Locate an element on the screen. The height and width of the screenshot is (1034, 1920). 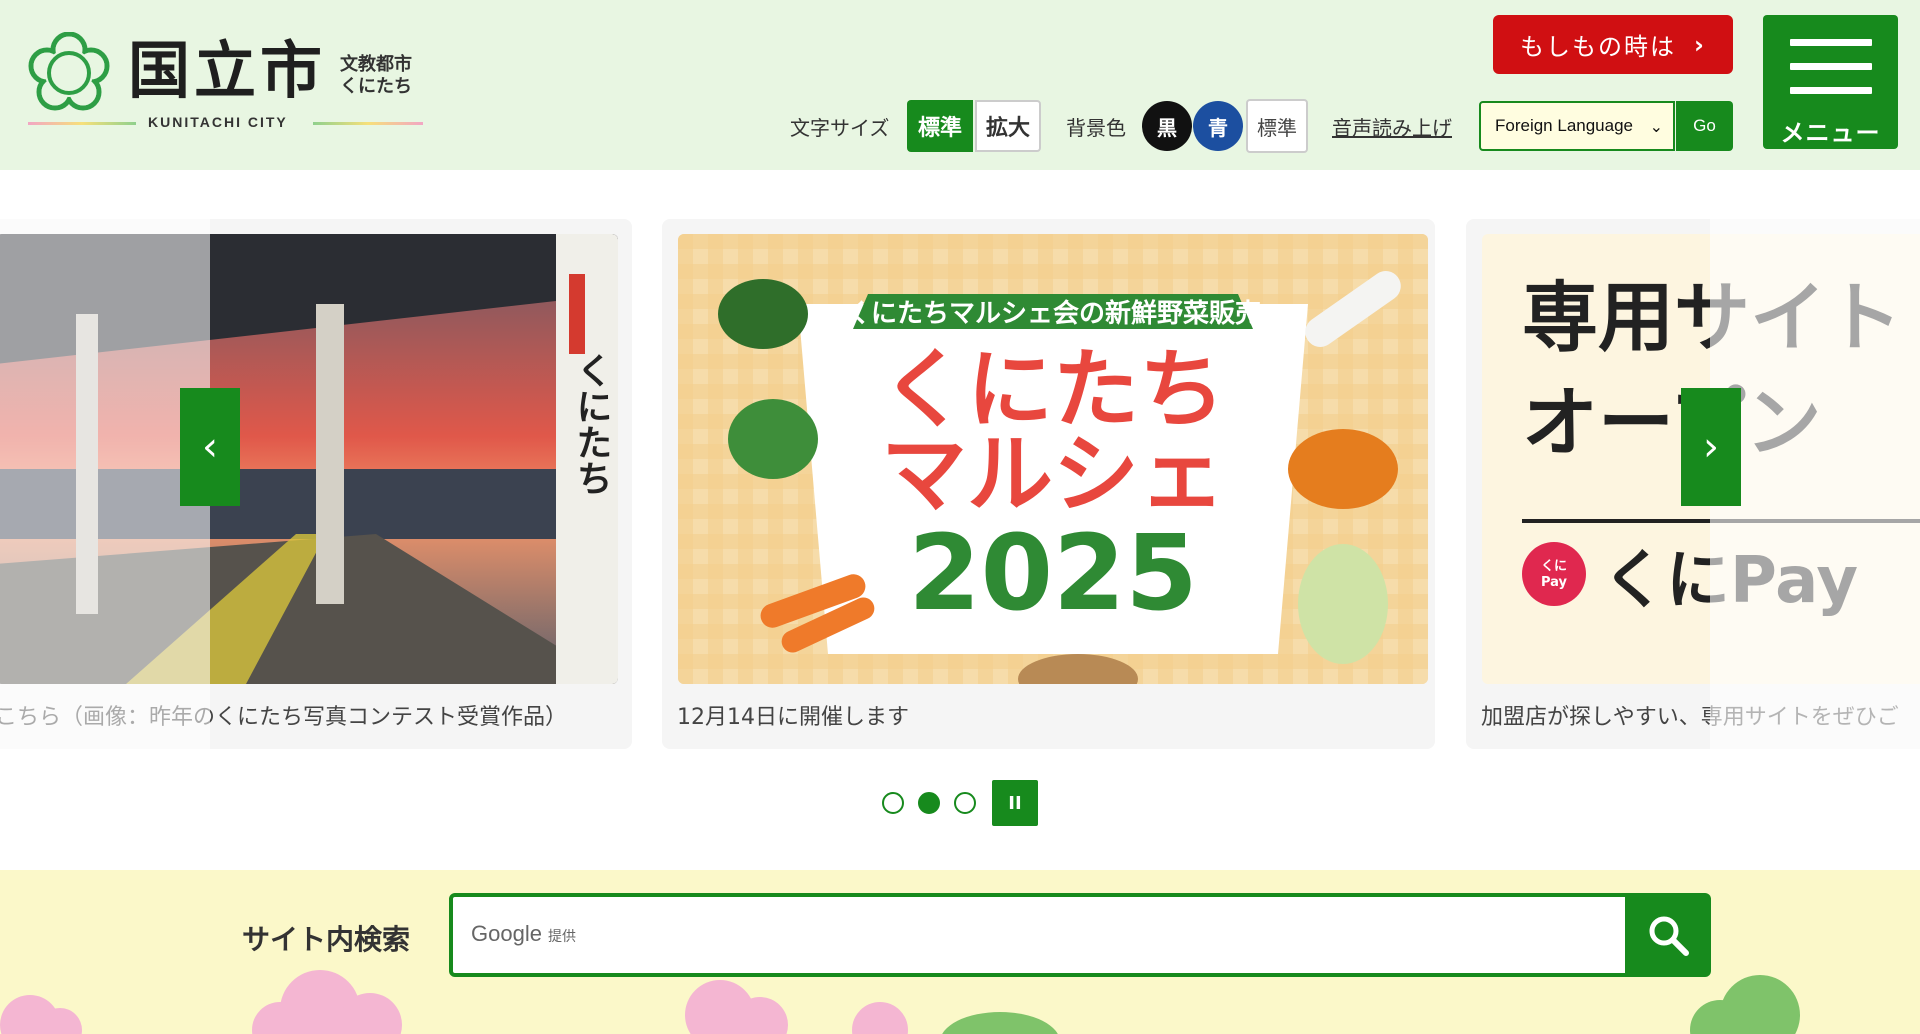
slide-caption: 12月14日に開催します is located at coordinates (793, 717).